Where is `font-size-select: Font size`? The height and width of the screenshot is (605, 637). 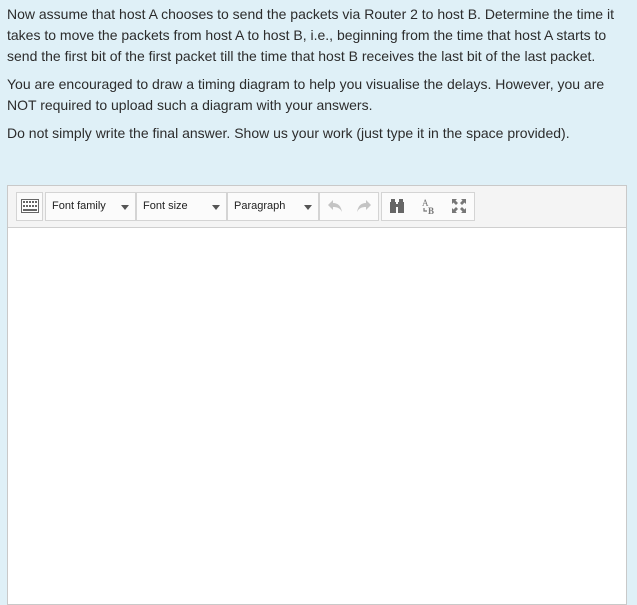 font-size-select: Font size is located at coordinates (181, 206).